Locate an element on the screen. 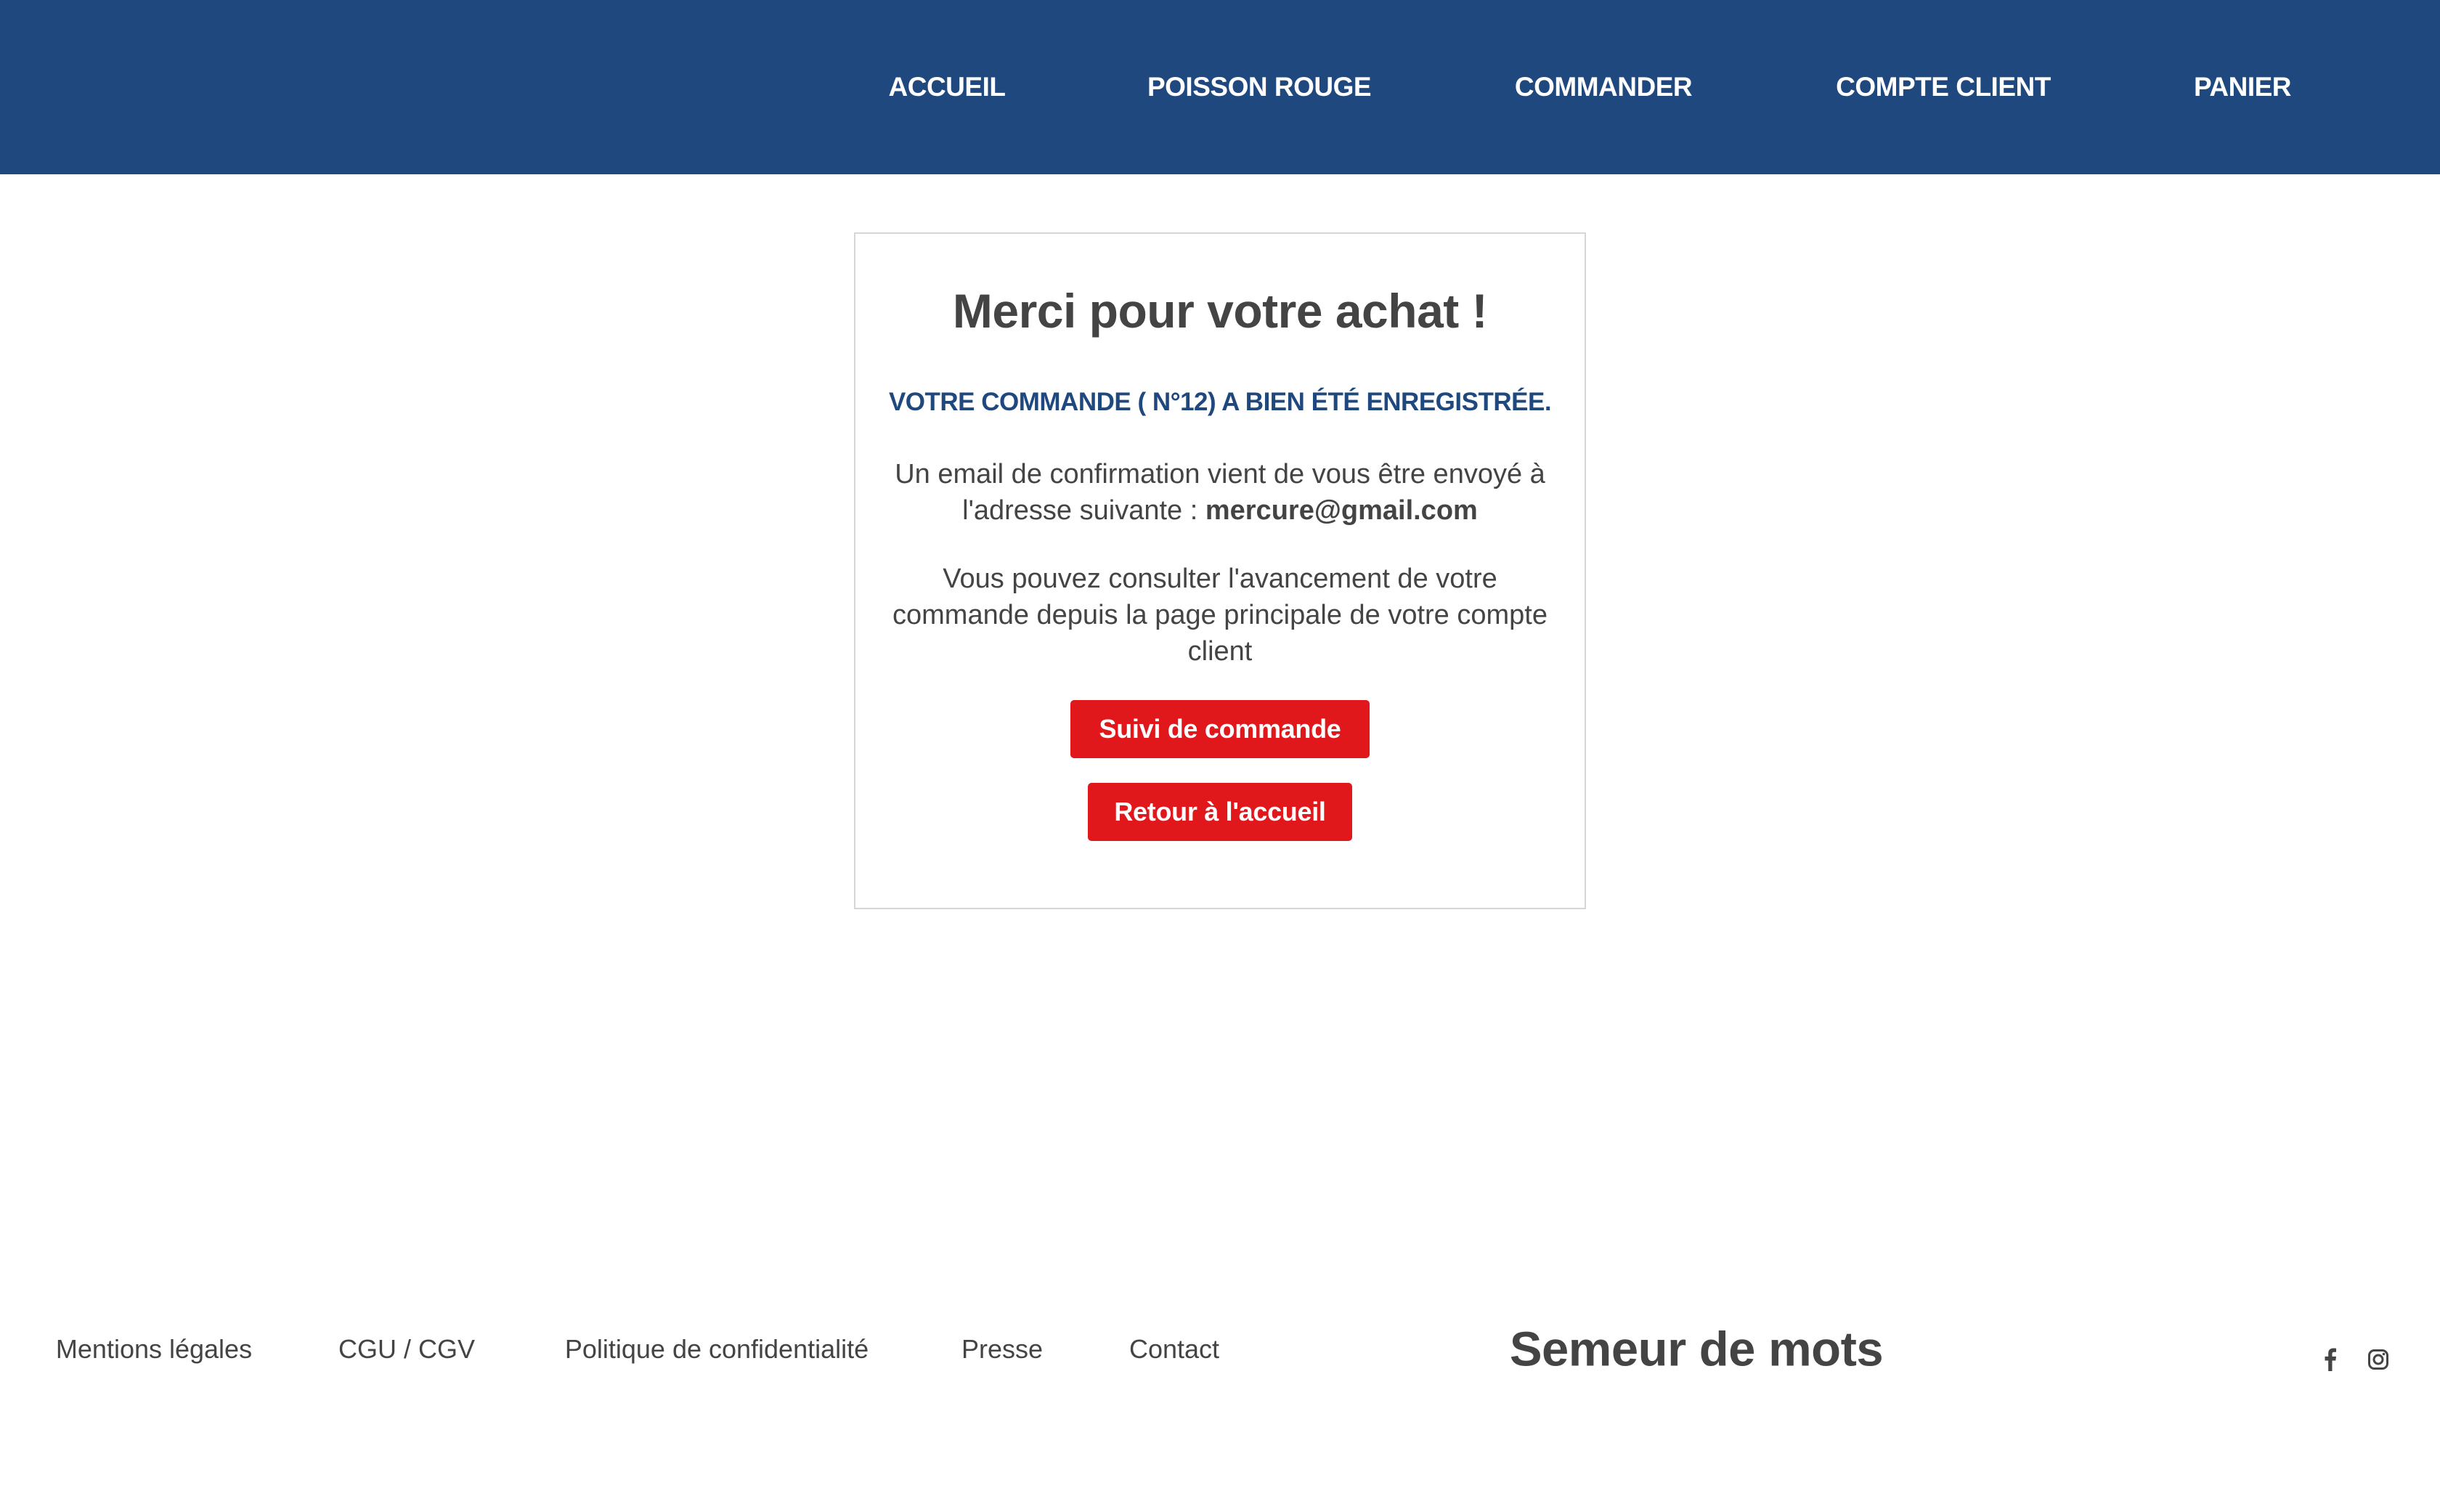  confirmation-title: Merci pour votre achat ! is located at coordinates (1220, 311).